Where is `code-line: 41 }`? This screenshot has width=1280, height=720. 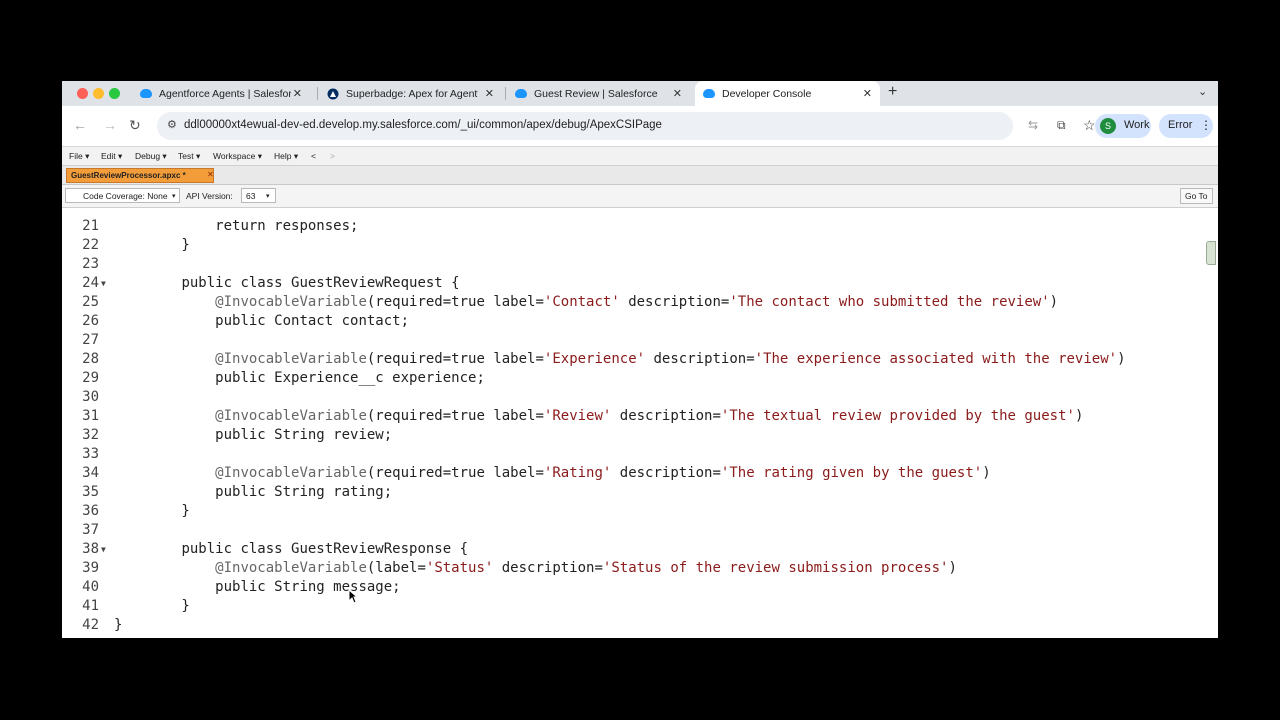 code-line: 41 } is located at coordinates (632, 607).